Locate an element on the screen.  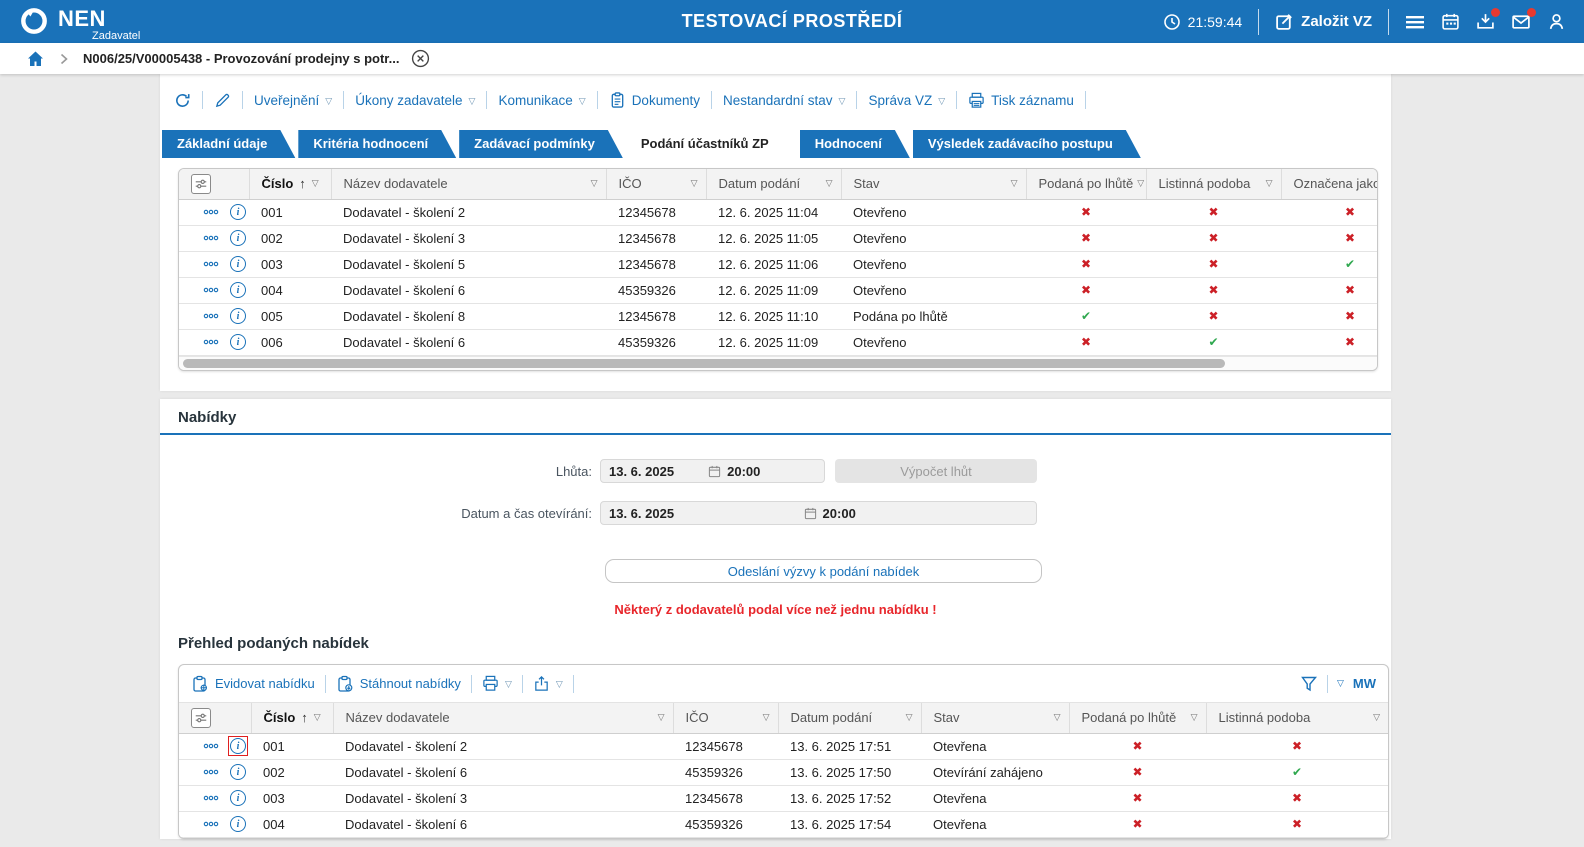
oteviran-time-value: 20:00 is located at coordinates (839, 513).